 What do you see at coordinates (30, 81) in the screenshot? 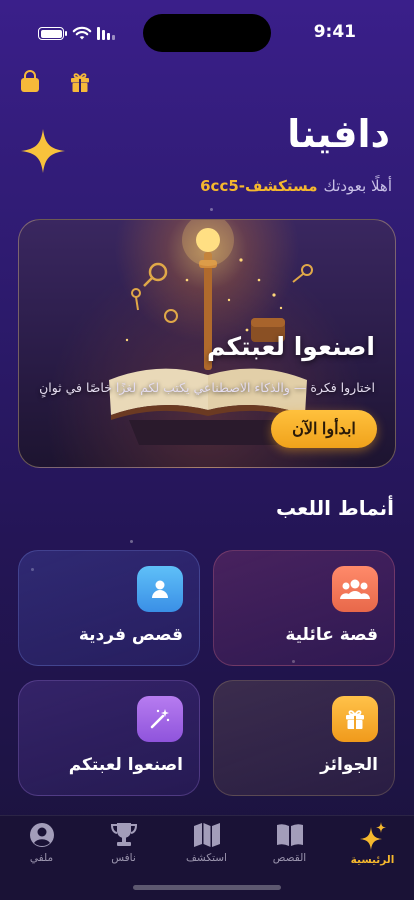
I see `shopping-bag-icon` at bounding box center [30, 81].